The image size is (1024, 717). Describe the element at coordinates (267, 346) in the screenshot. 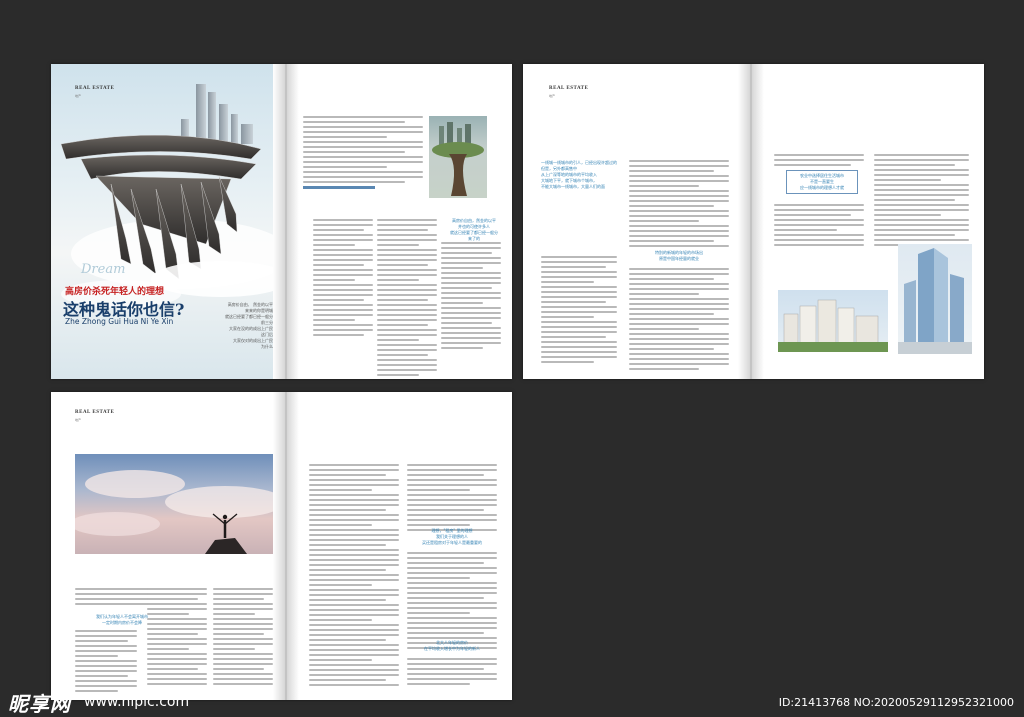

I see `side-line: 为什么` at that location.